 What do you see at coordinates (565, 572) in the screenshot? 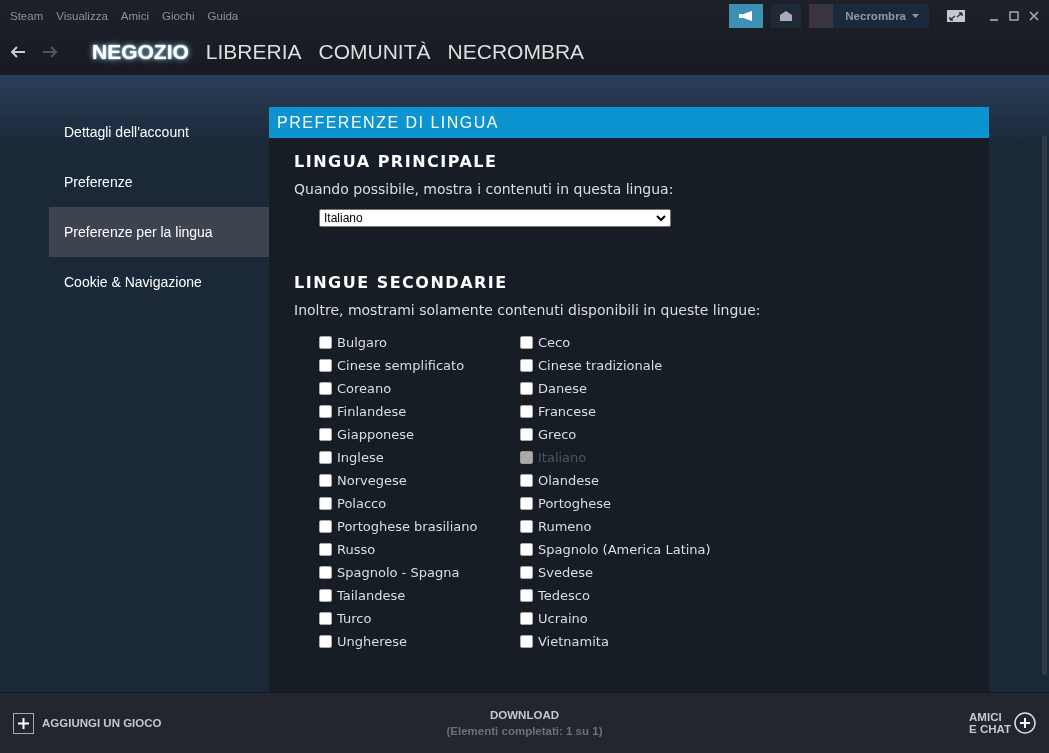
I see `checkbox-label: Svedese` at bounding box center [565, 572].